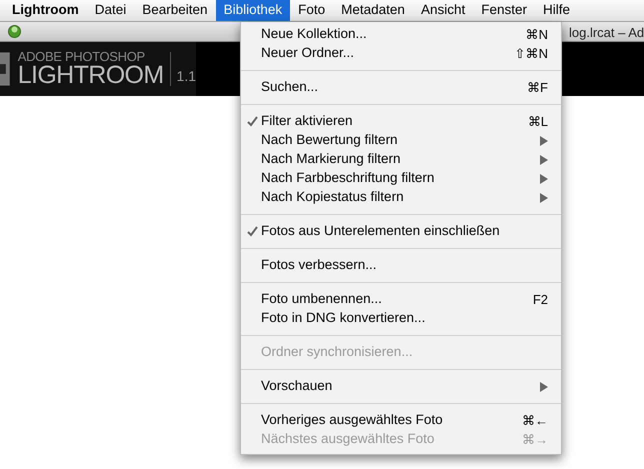 The width and height of the screenshot is (644, 469). What do you see at coordinates (443, 10) in the screenshot?
I see `menu-bar-item: Ansicht` at bounding box center [443, 10].